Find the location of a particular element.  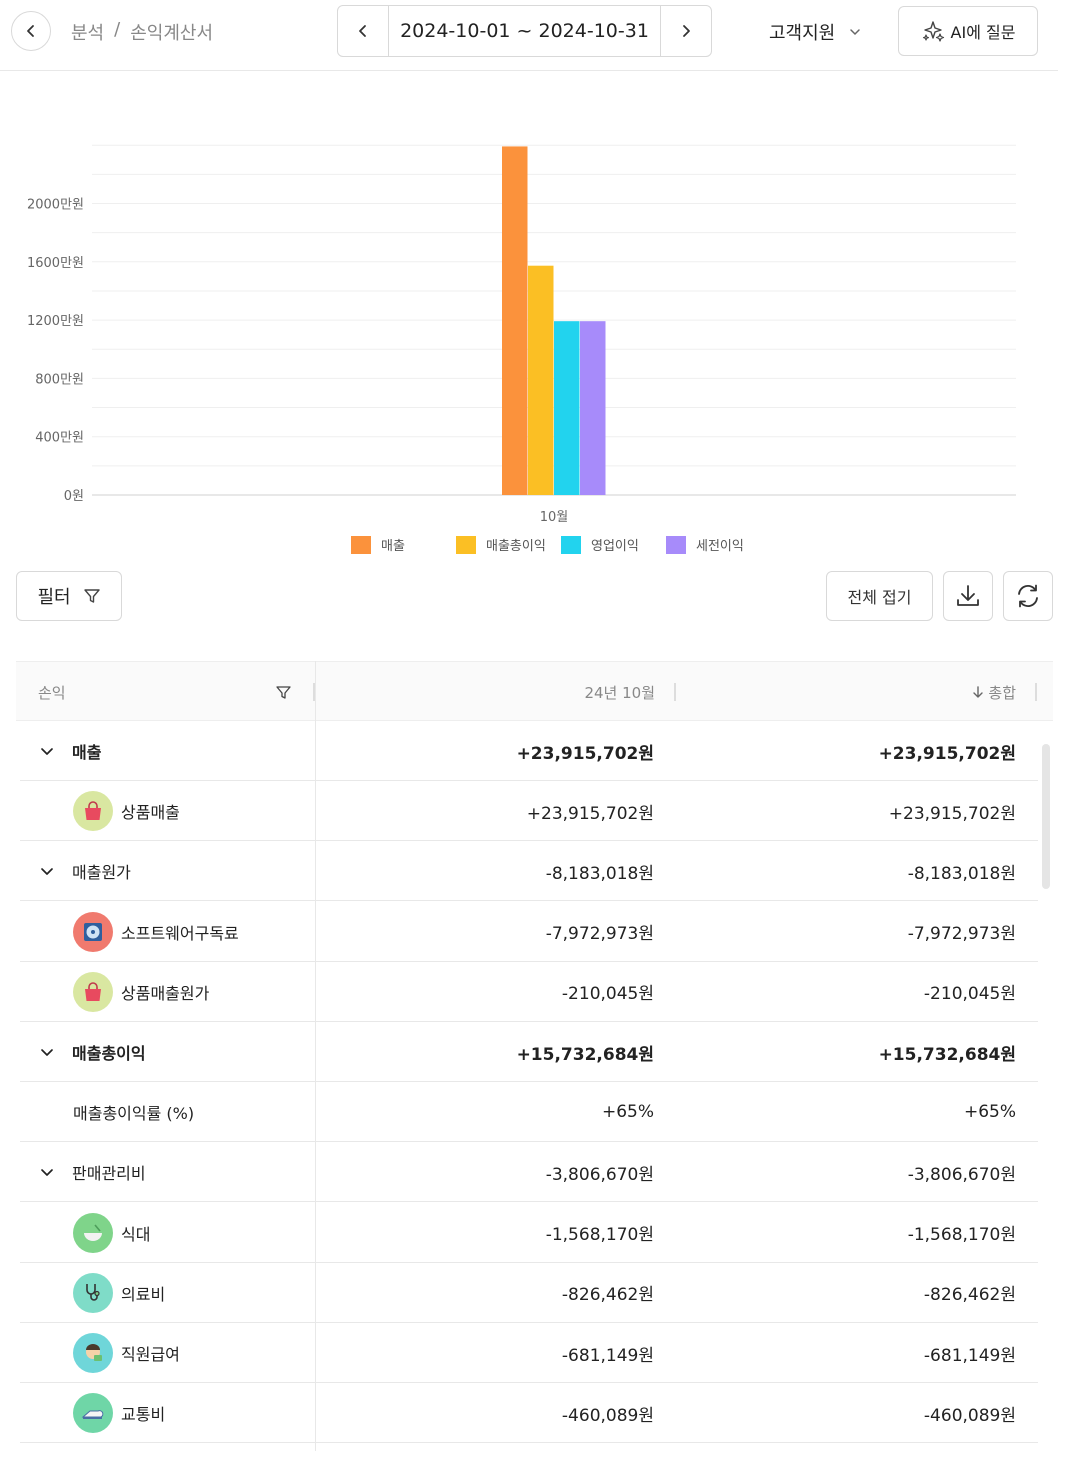

total-value: +23,915,702원 is located at coordinates (947, 753).